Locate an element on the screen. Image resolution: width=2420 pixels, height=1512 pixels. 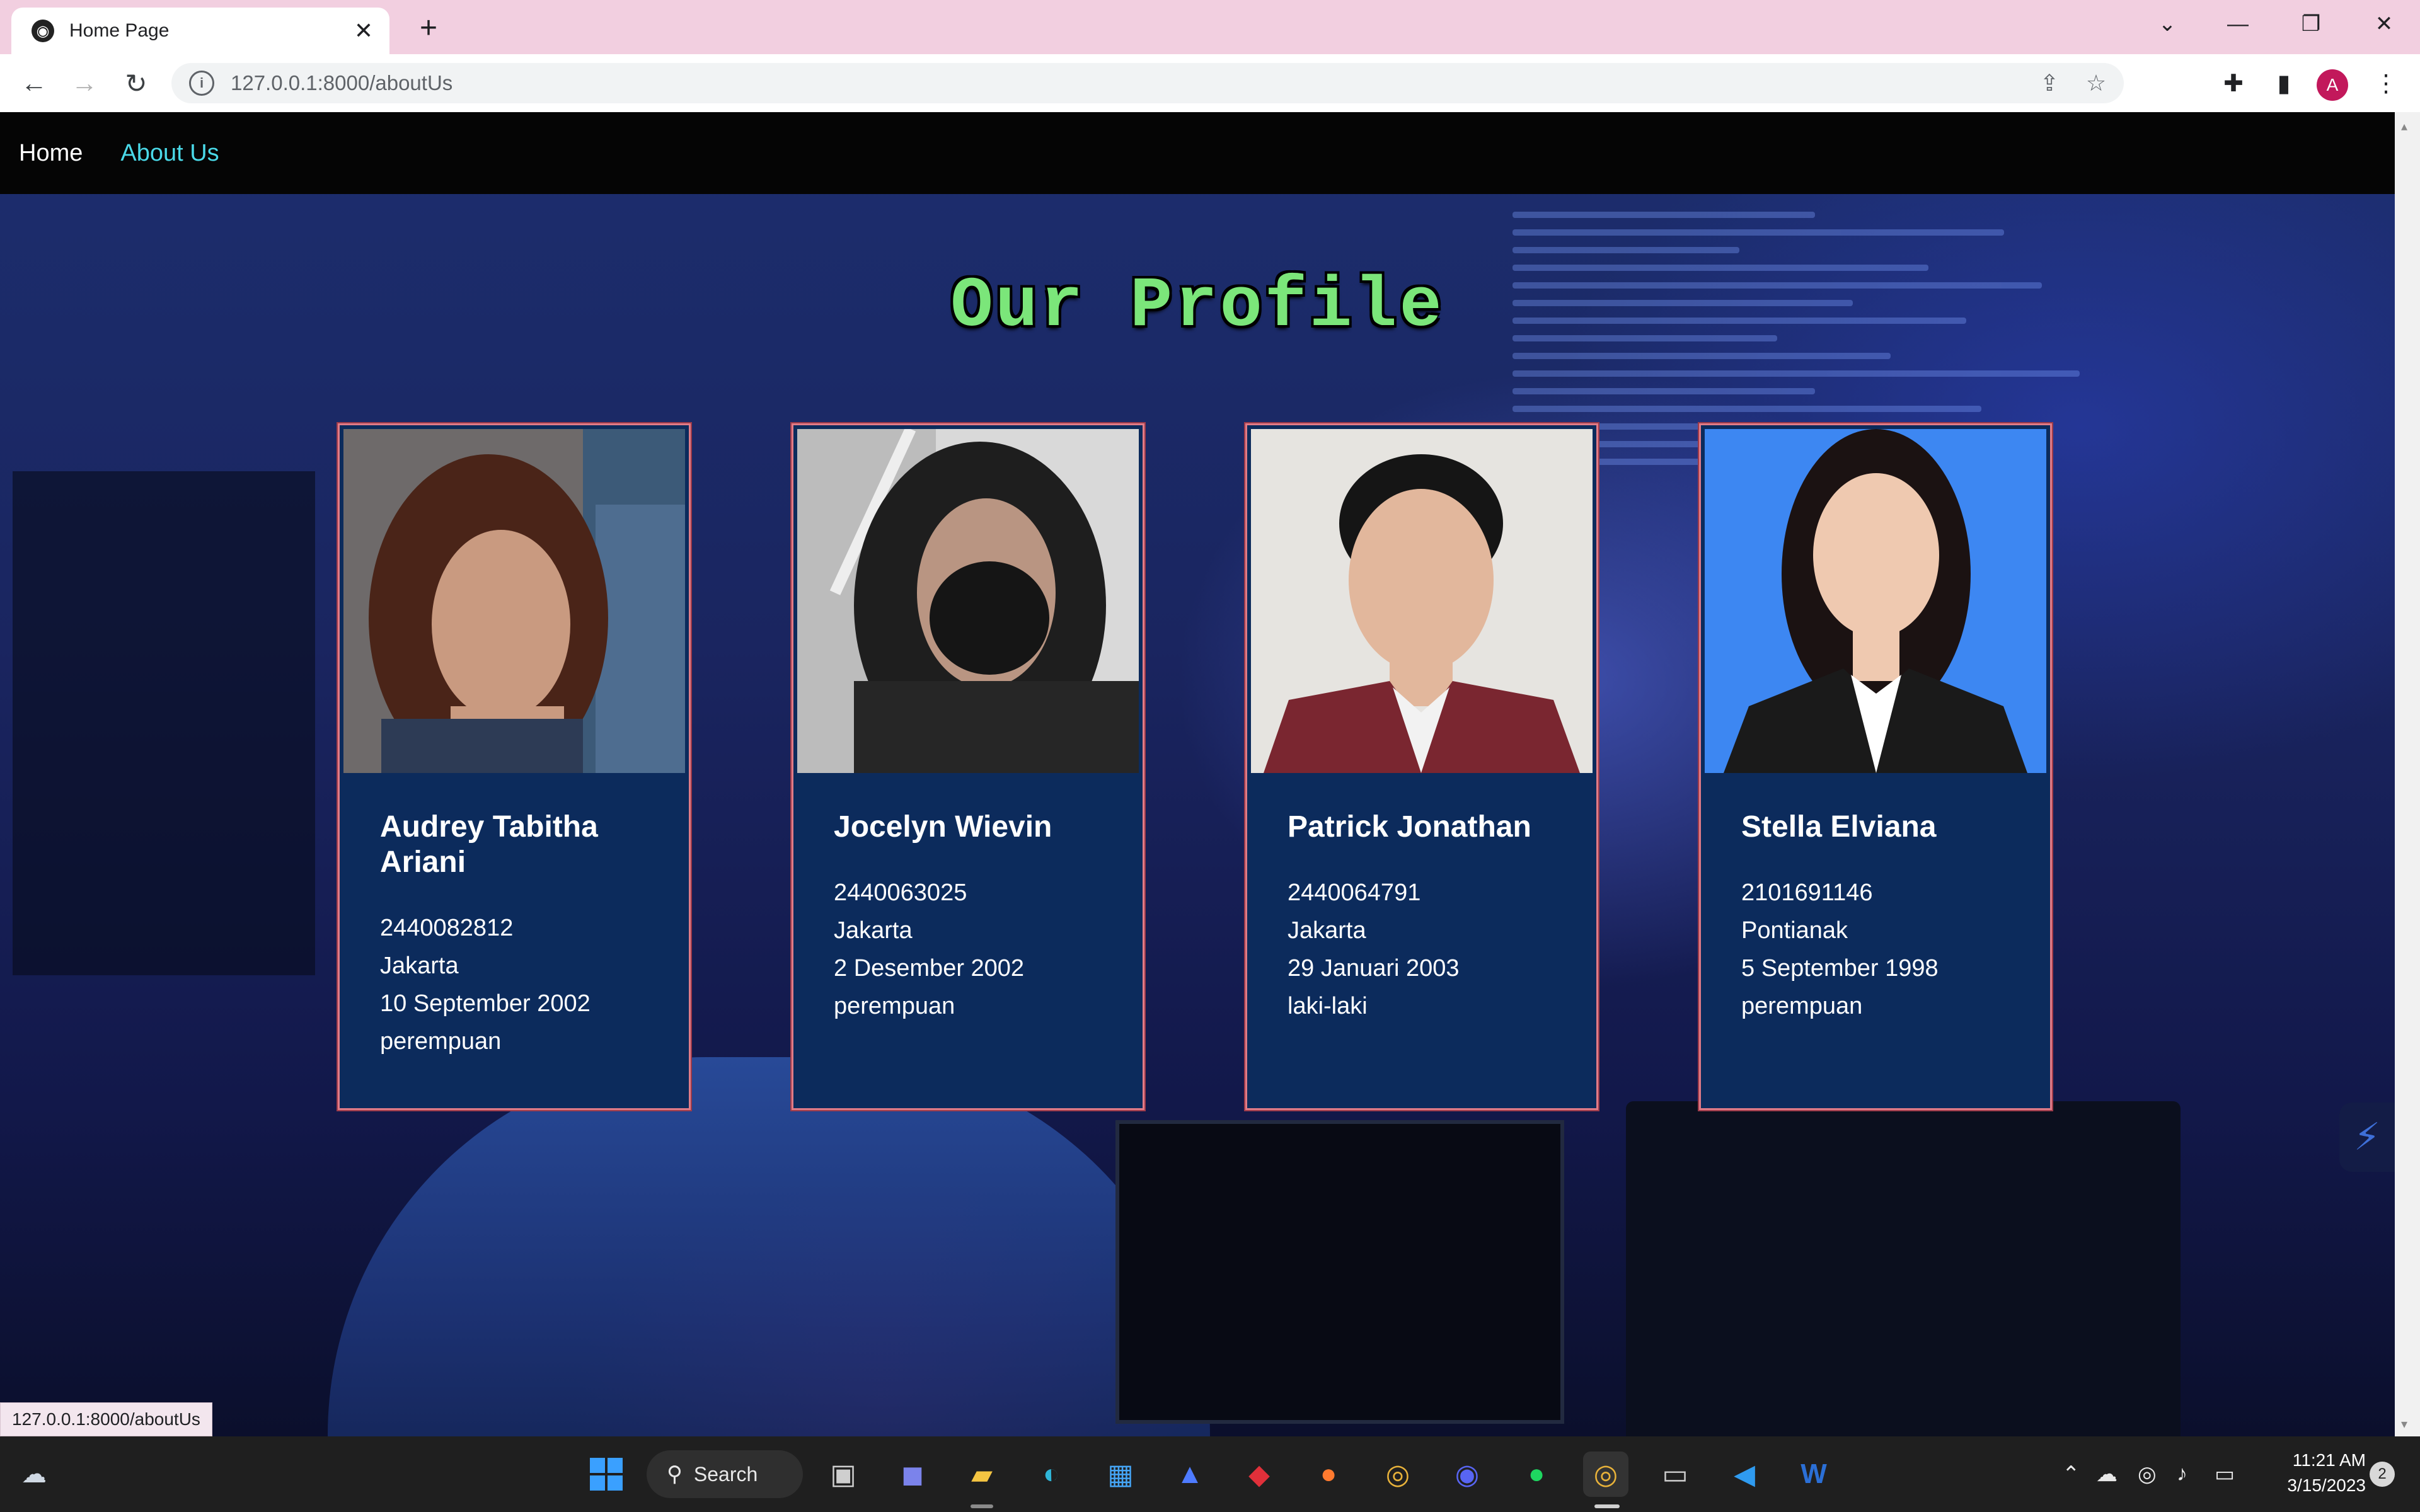
app-icon: ▲ is located at coordinates (1190, 1474).